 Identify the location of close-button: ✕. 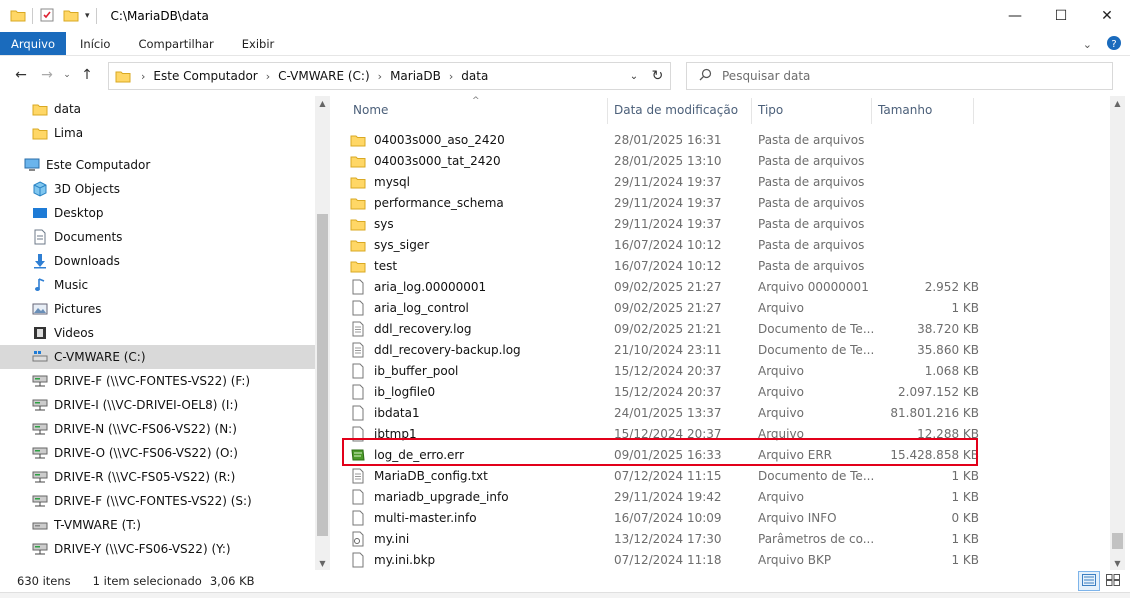
(1107, 16).